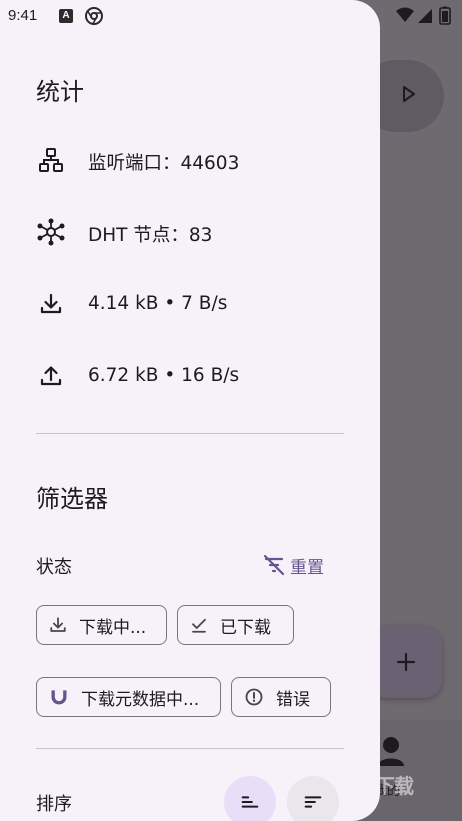 The image size is (462, 821). Describe the element at coordinates (164, 163) in the screenshot. I see `listen-port-text: 监听端口：44603` at that location.